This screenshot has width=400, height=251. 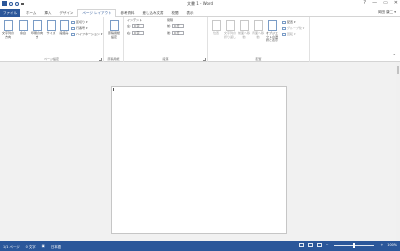 I want to click on wrap-text-label: 文字列の折り返し, so click(x=230, y=35).